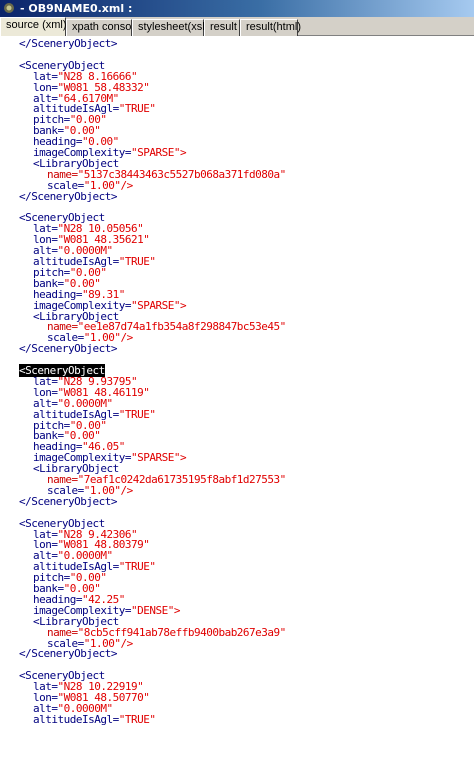  Describe the element at coordinates (76, 719) in the screenshot. I see `agl-attr-name: altitudeIsAgl=` at that location.